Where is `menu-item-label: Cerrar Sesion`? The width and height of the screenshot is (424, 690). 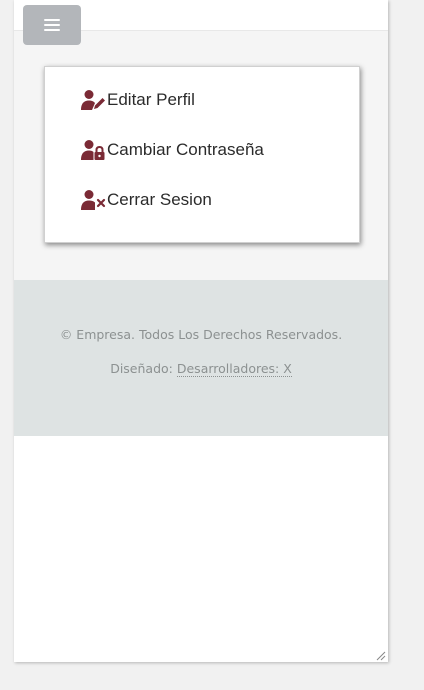
menu-item-label: Cerrar Sesion is located at coordinates (159, 199).